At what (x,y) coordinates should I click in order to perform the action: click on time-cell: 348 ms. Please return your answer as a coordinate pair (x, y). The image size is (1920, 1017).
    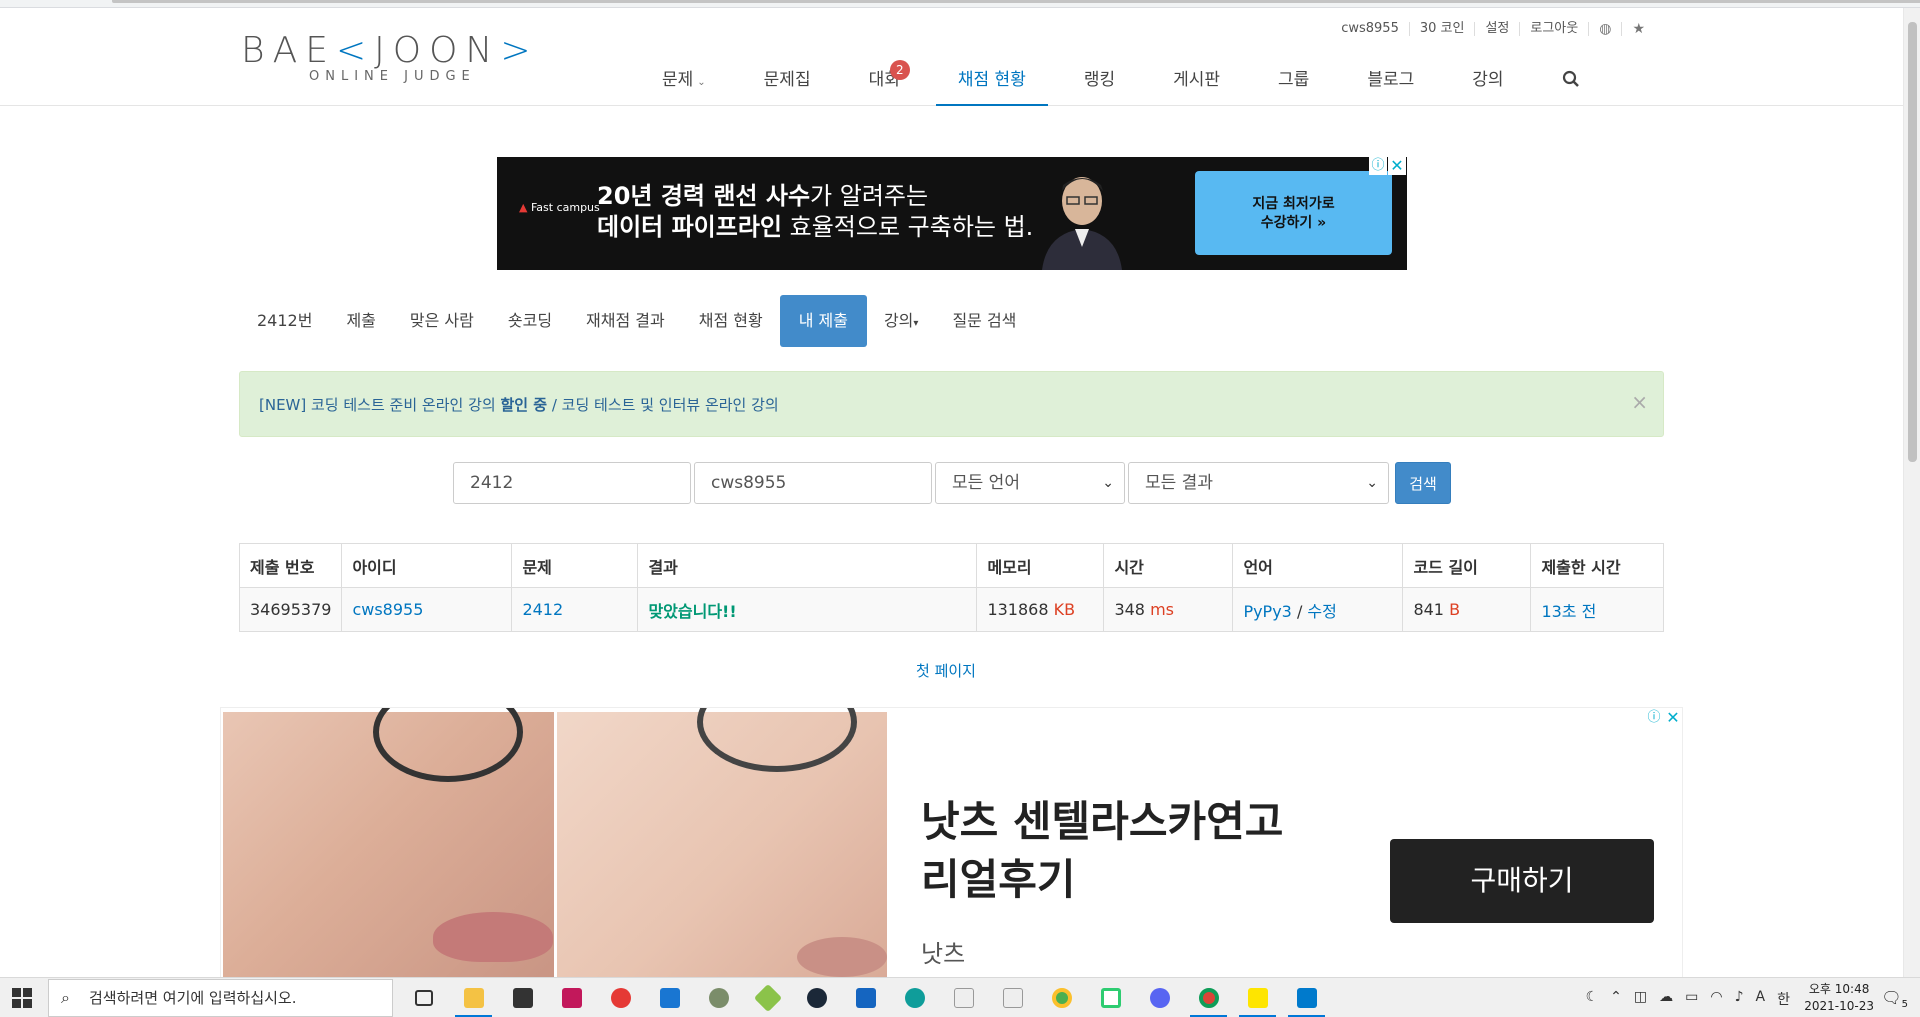
    Looking at the image, I should click on (1168, 609).